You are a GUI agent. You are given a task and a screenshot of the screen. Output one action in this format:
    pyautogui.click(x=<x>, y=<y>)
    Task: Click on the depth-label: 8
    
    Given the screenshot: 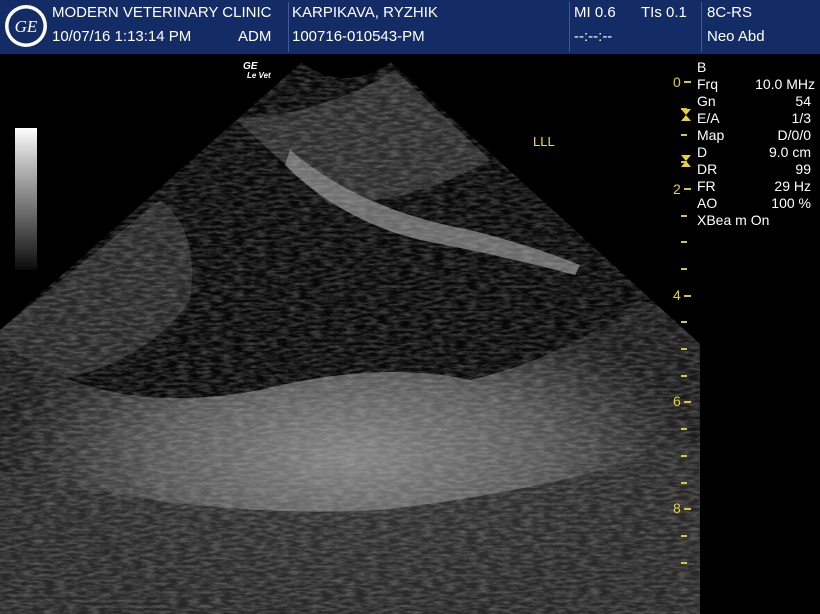 What is the action you would take?
    pyautogui.click(x=677, y=508)
    